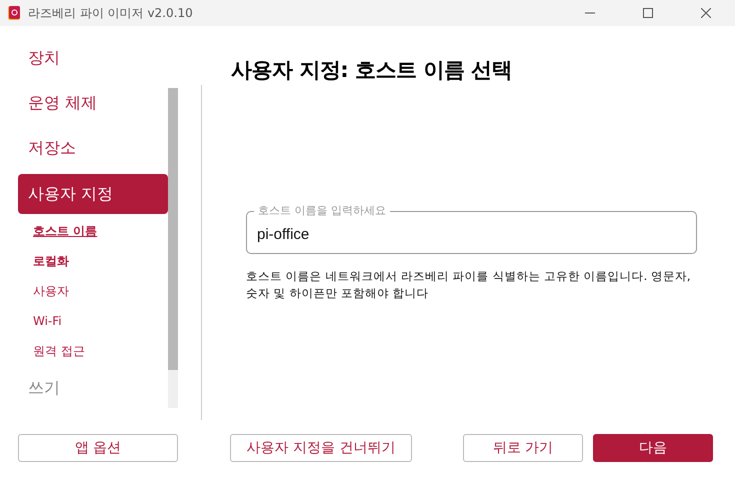 This screenshot has height=477, width=735. Describe the element at coordinates (93, 58) in the screenshot. I see `sidebar-item: 장치` at that location.